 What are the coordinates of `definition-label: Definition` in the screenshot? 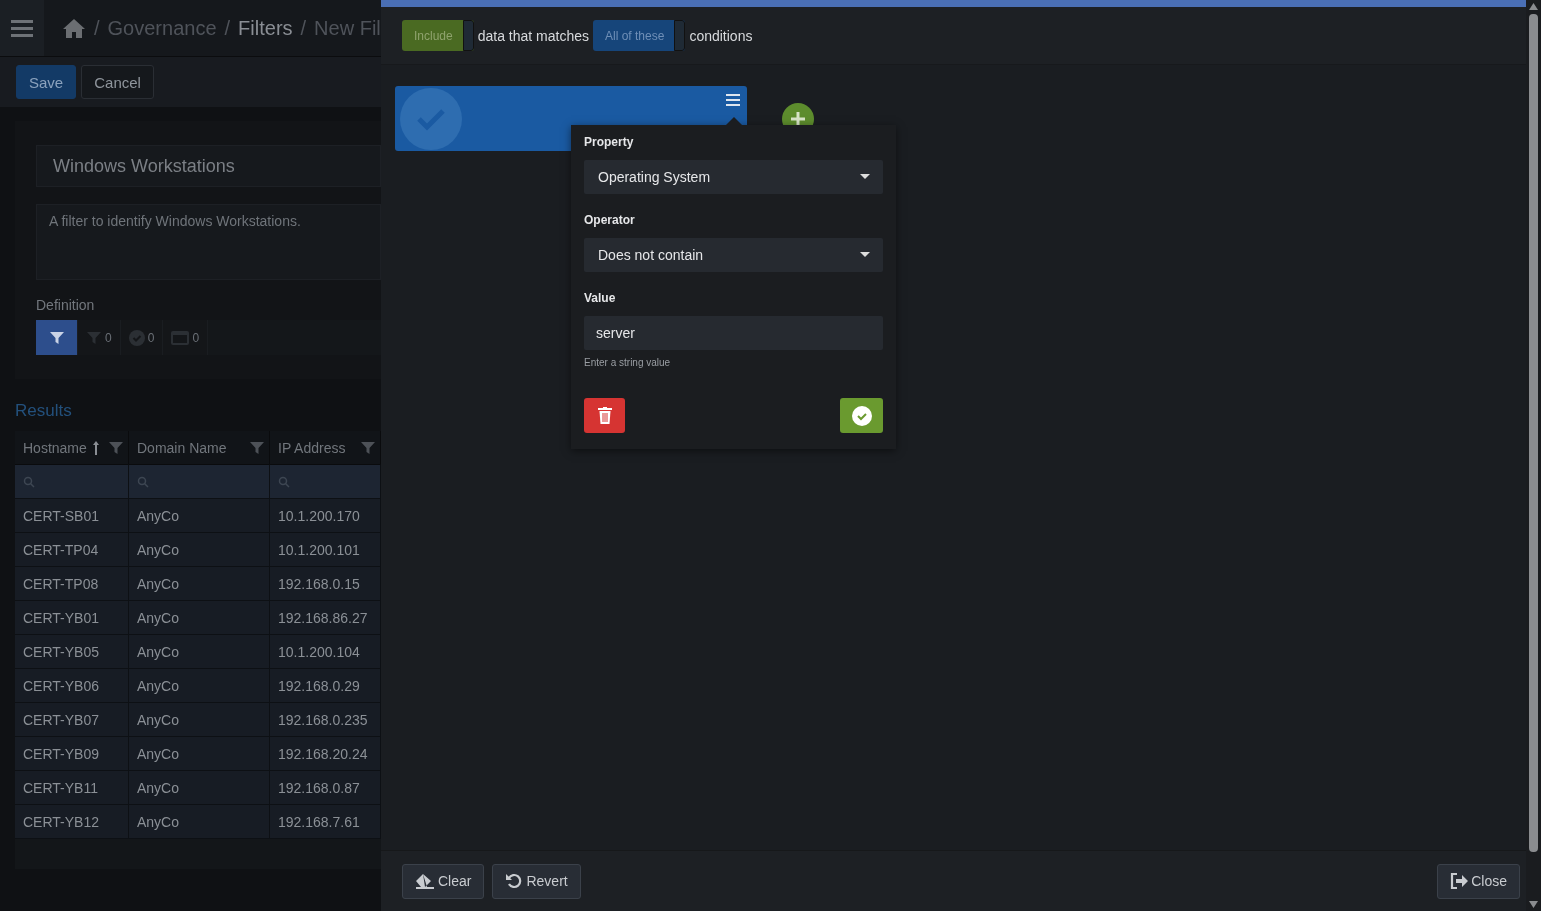 It's located at (66, 305).